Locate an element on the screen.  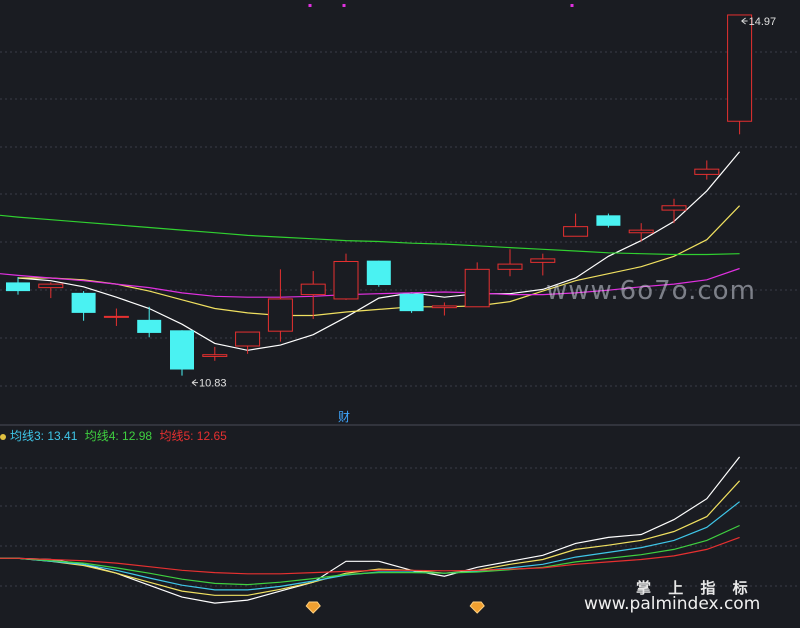
legend-ma3: 均线3: 13.41 is located at coordinates (44, 436).